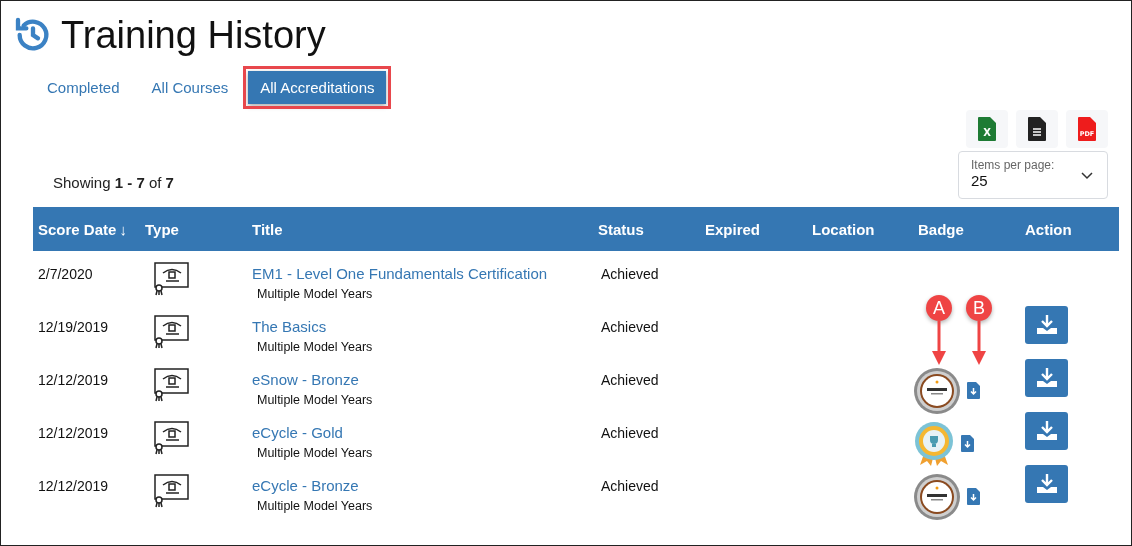 The image size is (1132, 546). What do you see at coordinates (939, 308) in the screenshot?
I see `callout-marker: A` at bounding box center [939, 308].